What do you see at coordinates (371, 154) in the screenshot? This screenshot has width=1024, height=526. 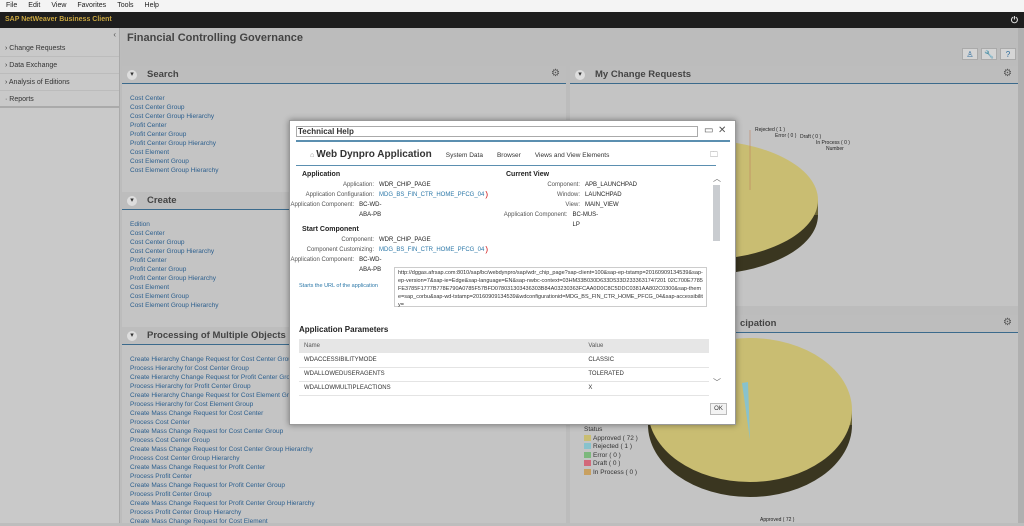 I see `tab-web-dynpro-application: ⌂ Web Dynpro Application` at bounding box center [371, 154].